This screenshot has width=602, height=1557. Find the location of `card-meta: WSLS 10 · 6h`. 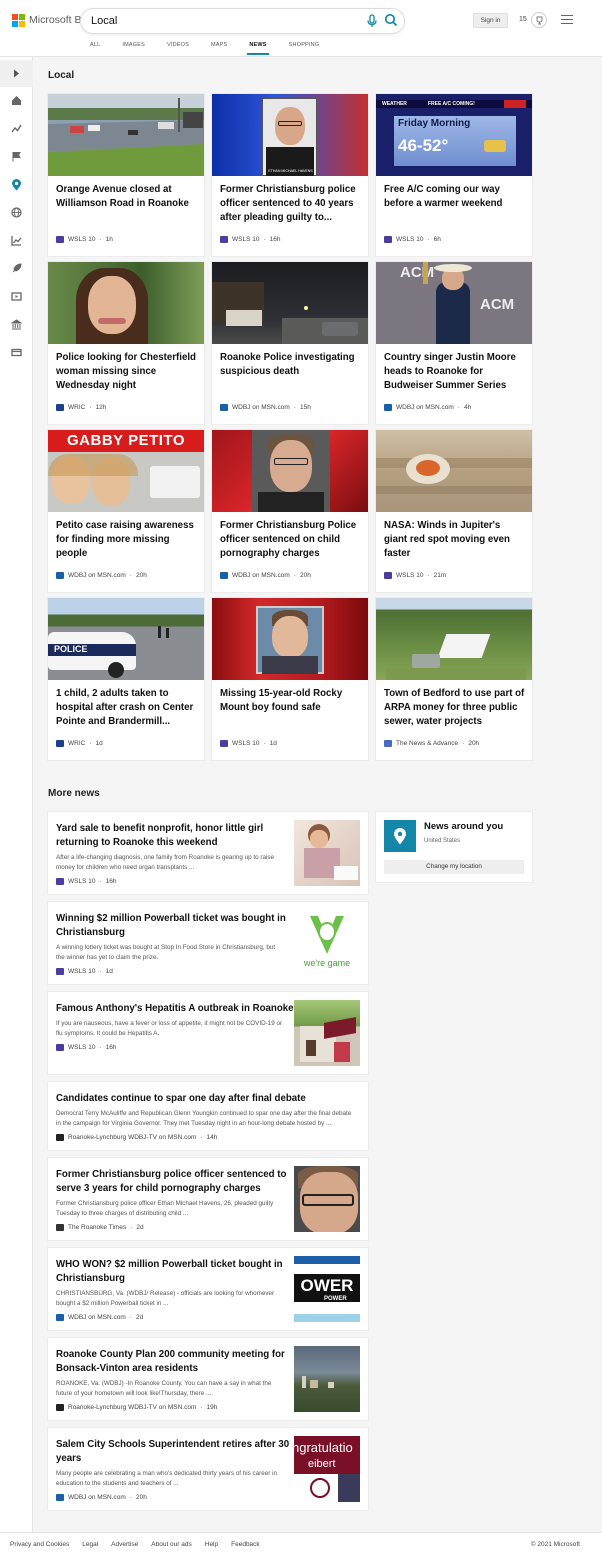

card-meta: WSLS 10 · 6h is located at coordinates (412, 239).